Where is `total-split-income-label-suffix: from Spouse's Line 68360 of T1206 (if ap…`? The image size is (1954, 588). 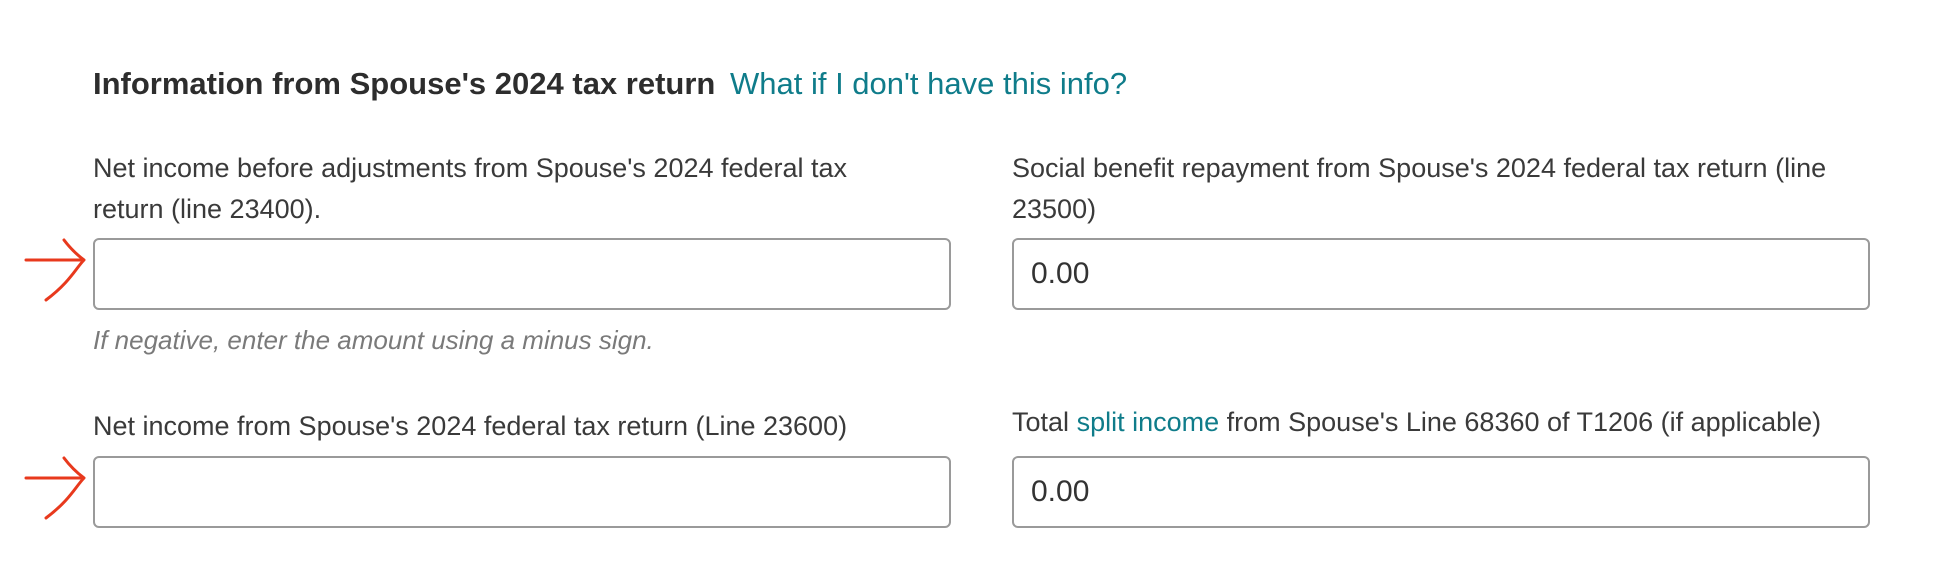 total-split-income-label-suffix: from Spouse's Line 68360 of T1206 (if ap… is located at coordinates (1524, 422).